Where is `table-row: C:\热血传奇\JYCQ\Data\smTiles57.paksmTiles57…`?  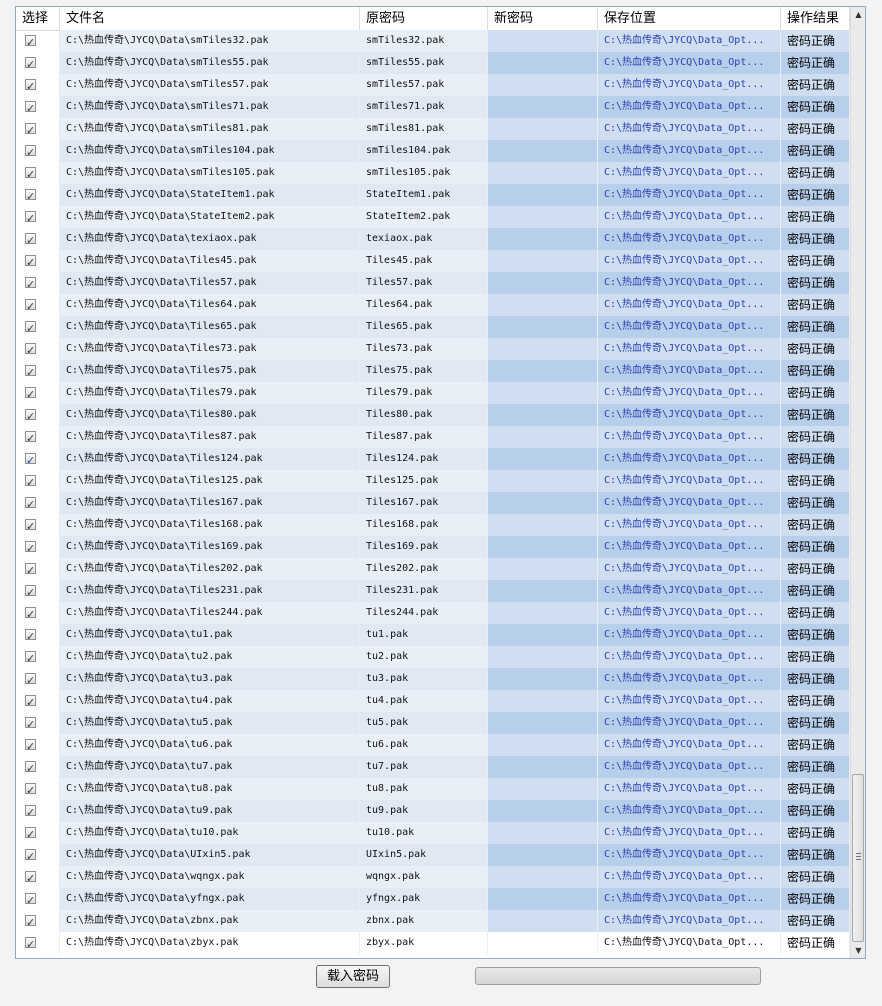 table-row: C:\热血传奇\JYCQ\Data\smTiles57.paksmTiles57… is located at coordinates (433, 85).